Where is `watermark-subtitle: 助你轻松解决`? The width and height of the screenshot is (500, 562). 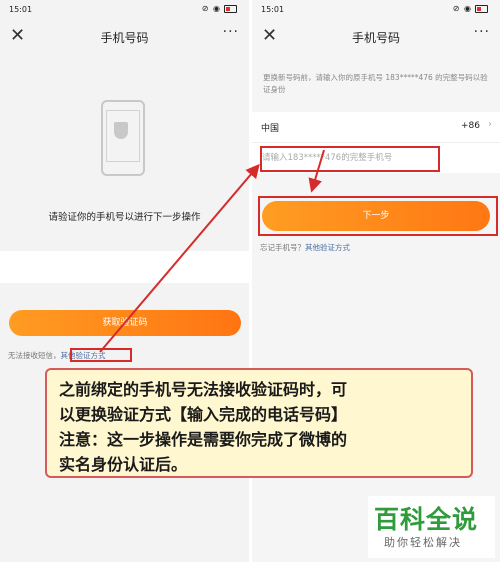 watermark-subtitle: 助你轻松解决 is located at coordinates (423, 542).